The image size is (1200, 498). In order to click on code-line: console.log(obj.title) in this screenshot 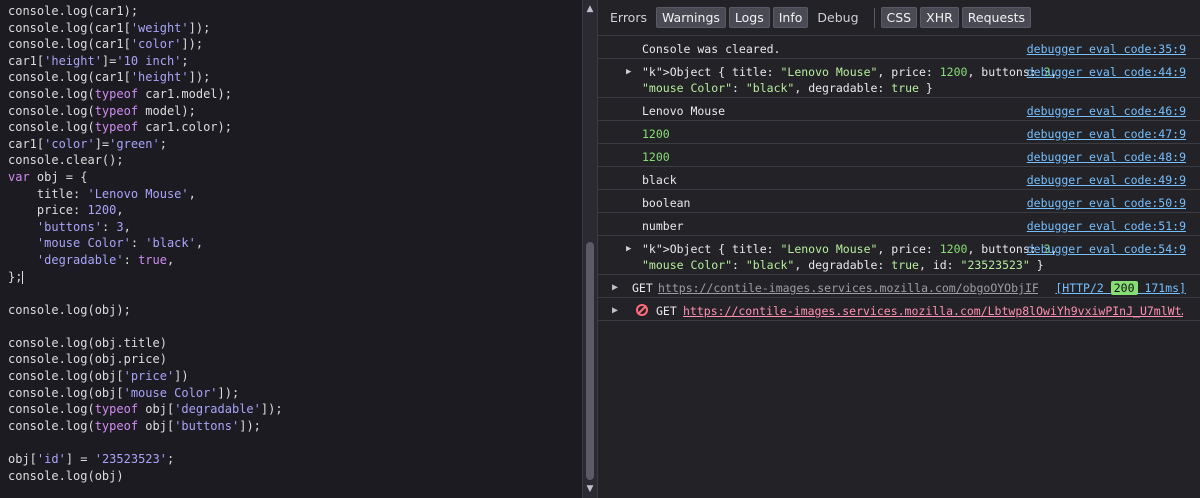, I will do `click(145, 343)`.